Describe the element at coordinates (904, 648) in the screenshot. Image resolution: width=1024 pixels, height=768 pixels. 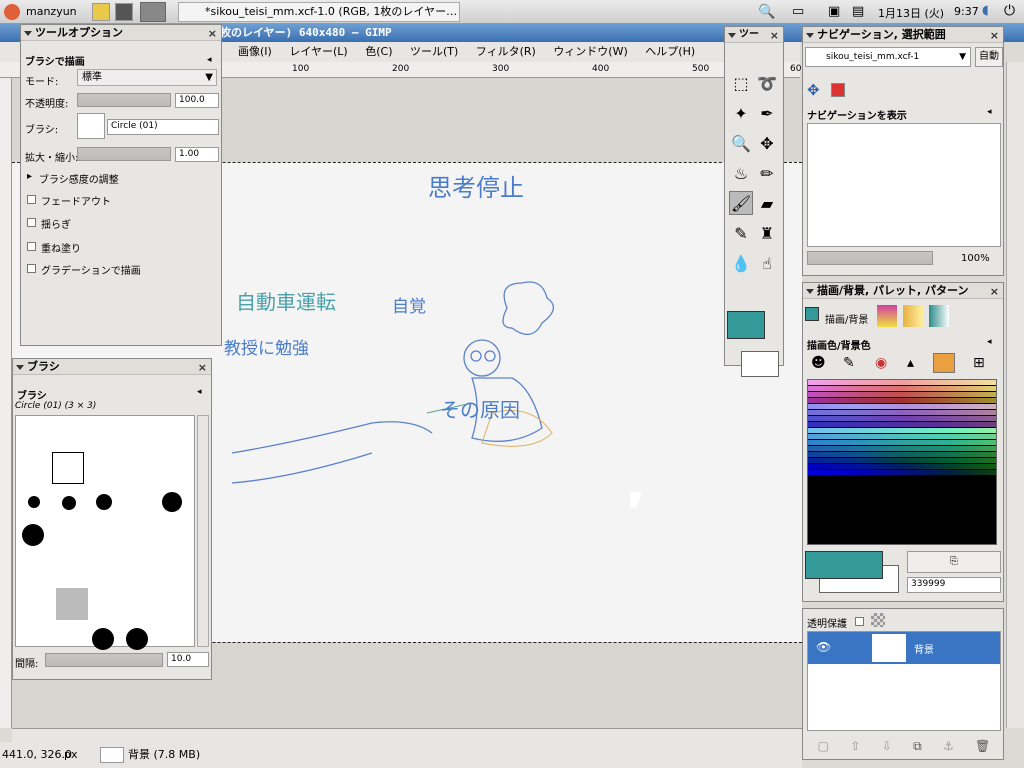
I see `layer-row: 👁 背景` at that location.